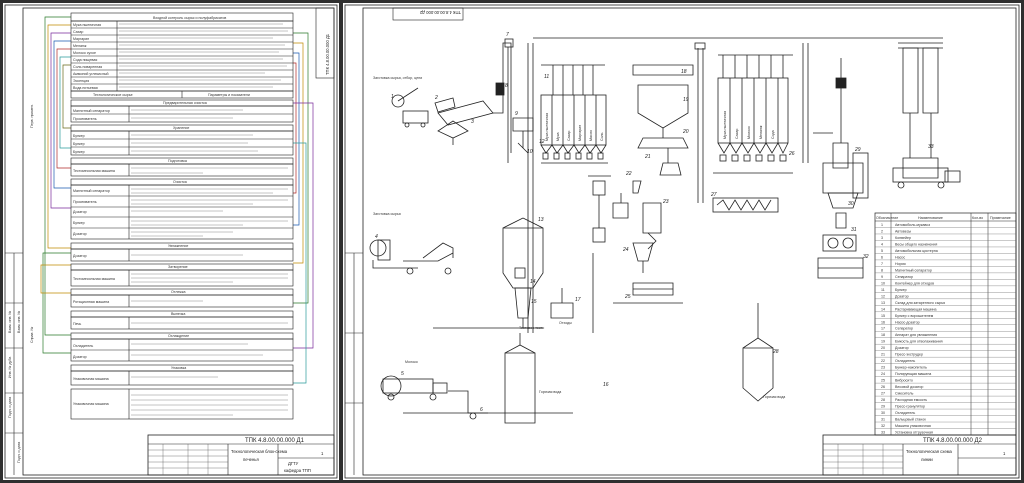 Image resolution: width=1024 pixels, height=483 pixels. What do you see at coordinates (275, 441) in the screenshot?
I see `stamp-code: ТПК 4.8.00.00.000 Д1` at bounding box center [275, 441].